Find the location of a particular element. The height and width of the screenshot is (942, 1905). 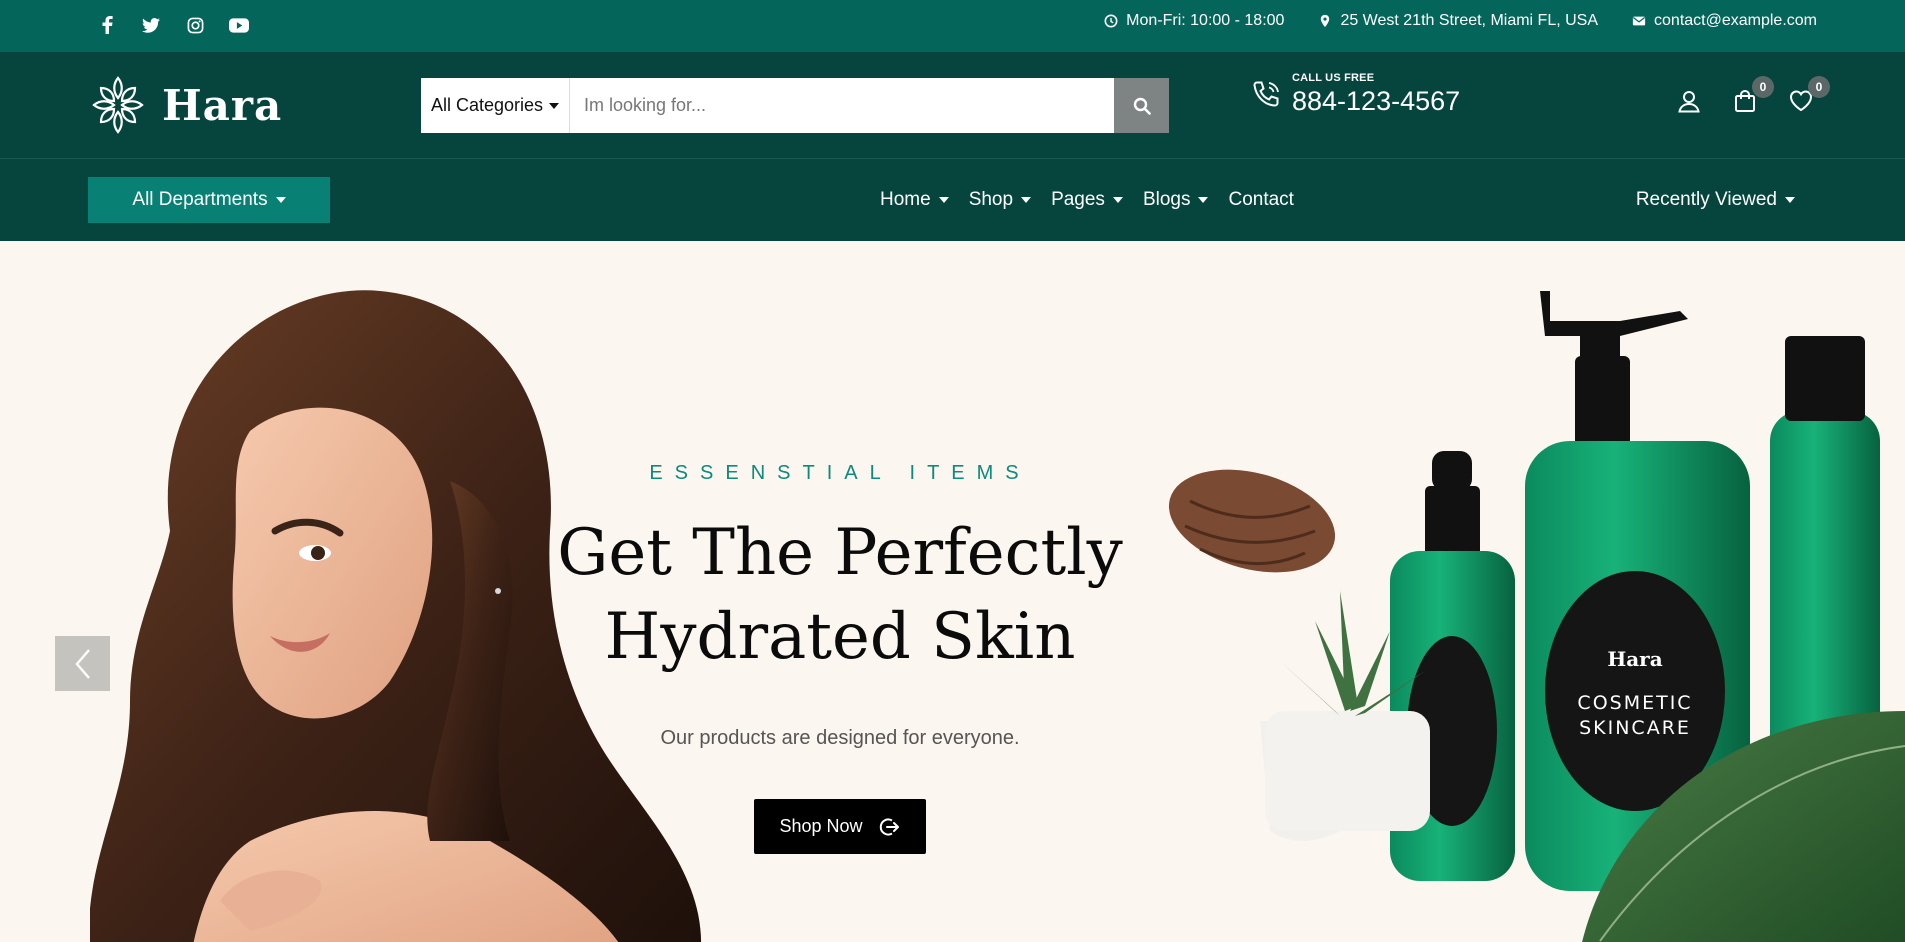

nav-item-label: Contact is located at coordinates (1261, 199).